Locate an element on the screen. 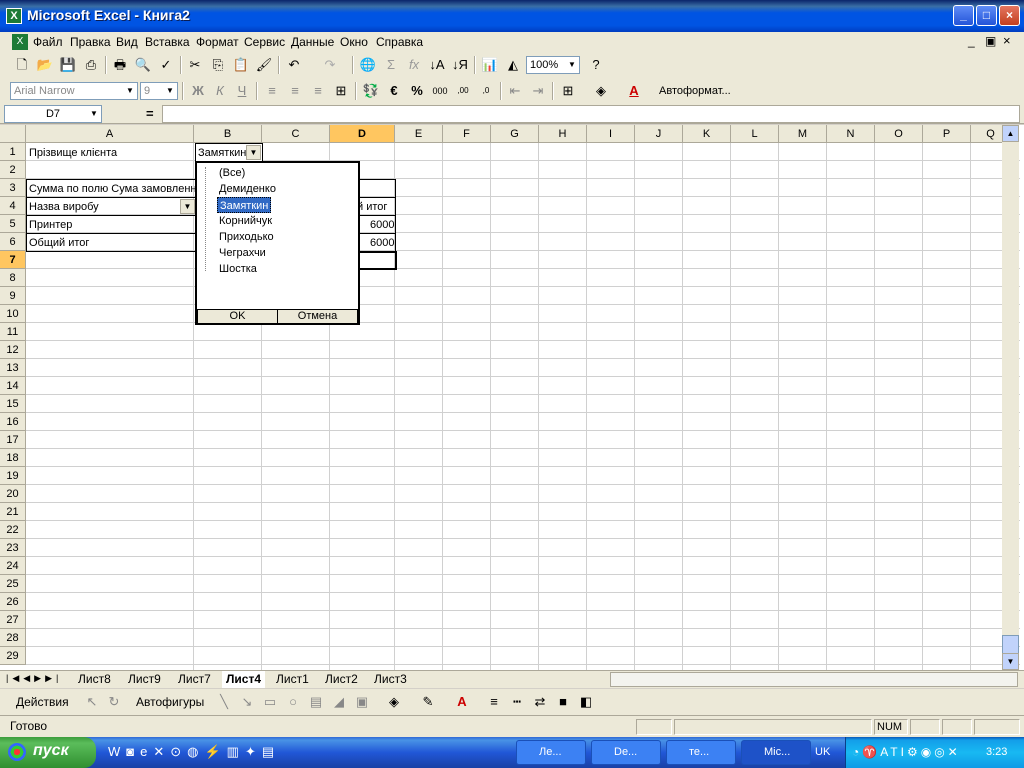 The height and width of the screenshot is (768, 1024). dropdown-item: Приходько is located at coordinates (246, 237).